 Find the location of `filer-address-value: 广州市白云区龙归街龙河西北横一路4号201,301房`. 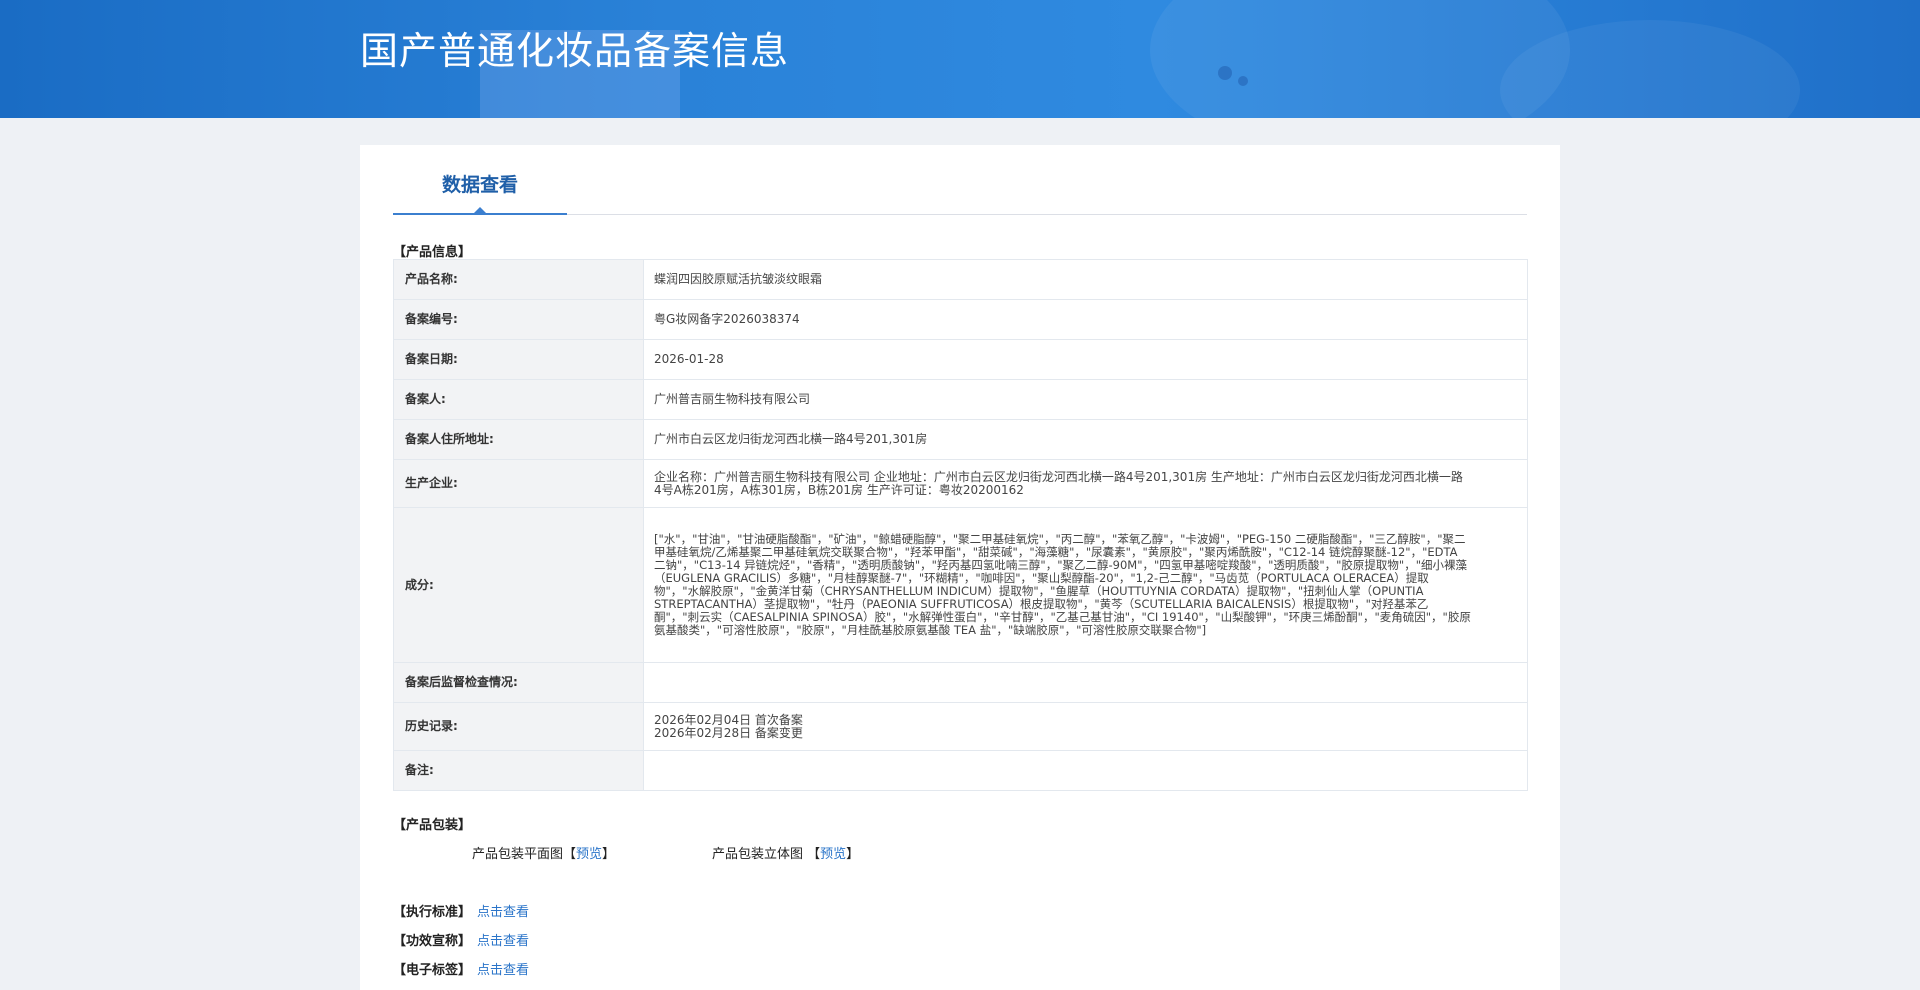

filer-address-value: 广州市白云区龙归街龙河西北横一路4号201,301房 is located at coordinates (1085, 439).